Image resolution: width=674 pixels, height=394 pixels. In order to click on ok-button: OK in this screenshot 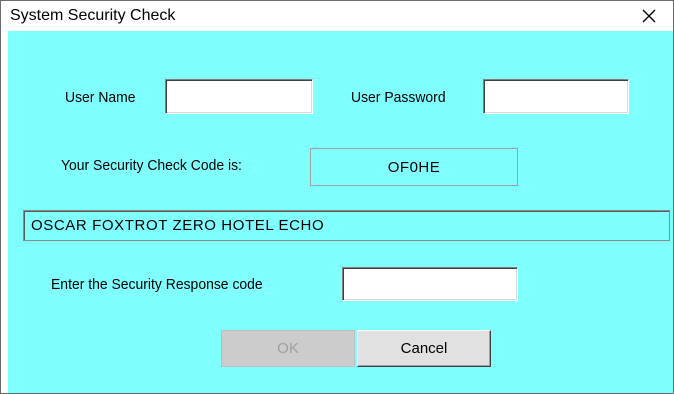, I will do `click(288, 348)`.